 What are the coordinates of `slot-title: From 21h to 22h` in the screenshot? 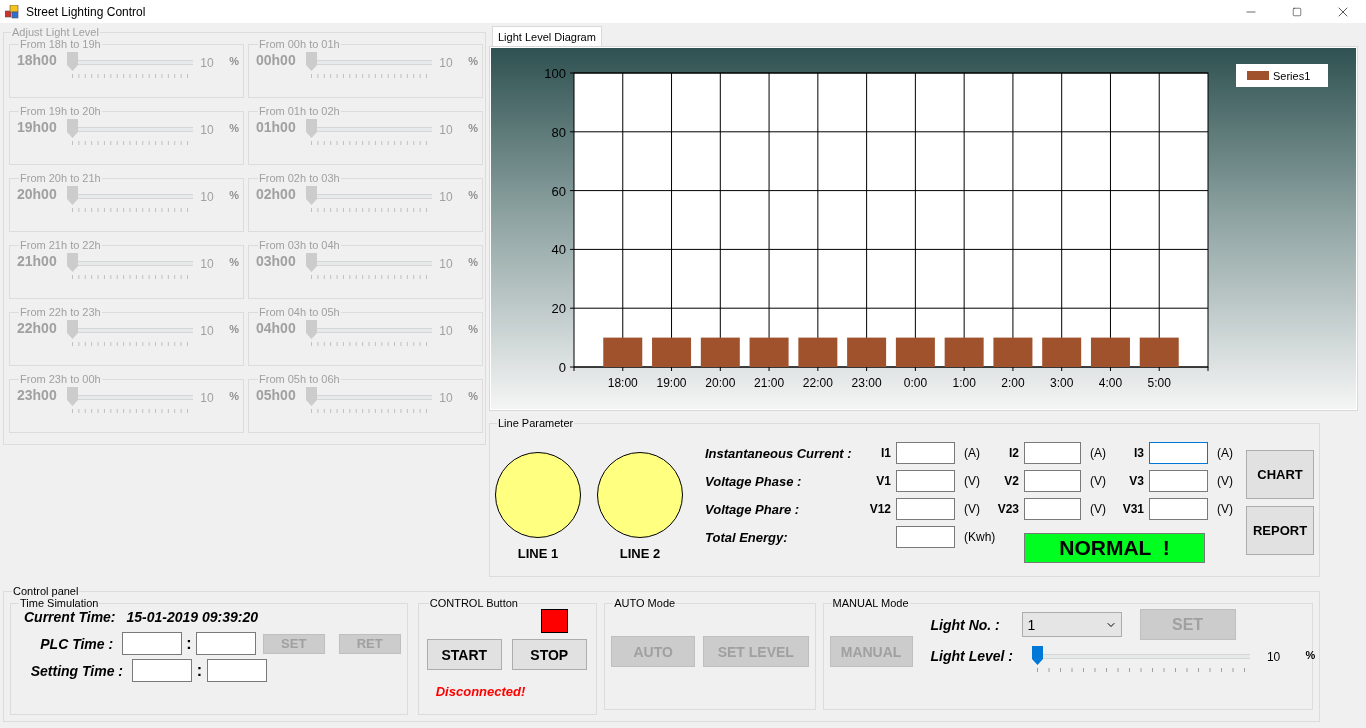 It's located at (60, 245).